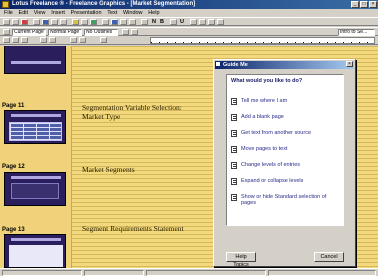 The width and height of the screenshot is (378, 276). I want to click on undo-icon, so click(75, 22).